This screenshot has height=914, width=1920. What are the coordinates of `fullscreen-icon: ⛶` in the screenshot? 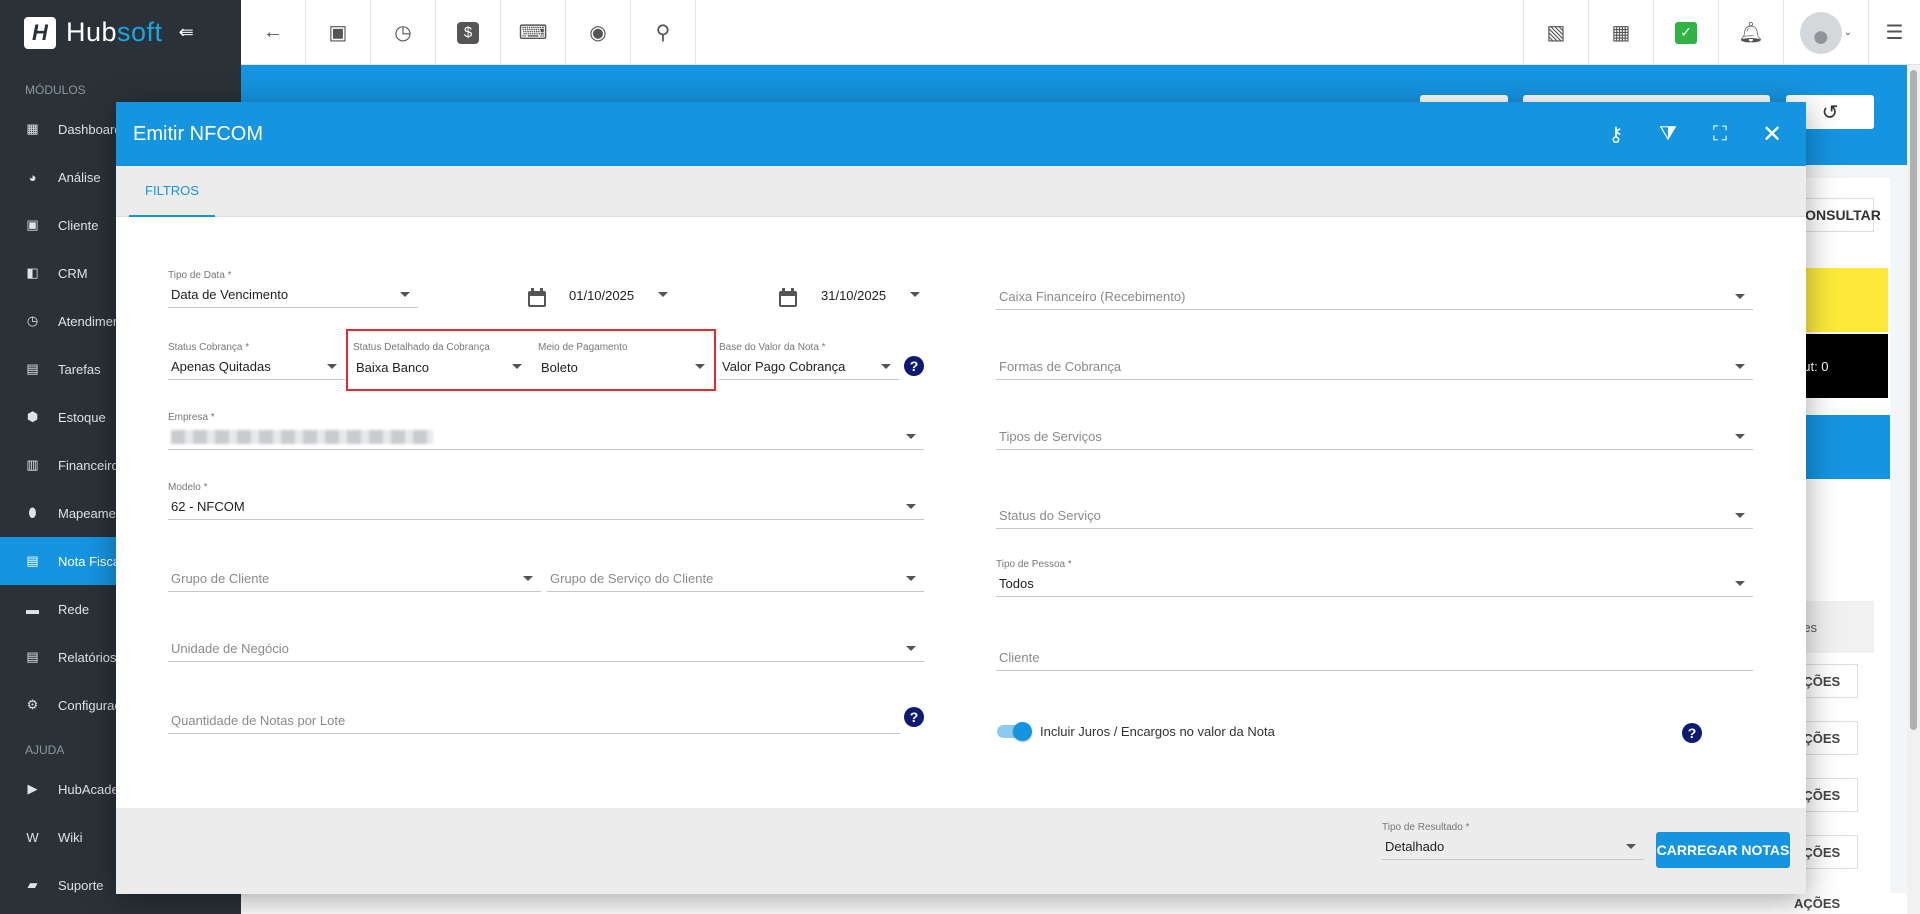 It's located at (1720, 134).